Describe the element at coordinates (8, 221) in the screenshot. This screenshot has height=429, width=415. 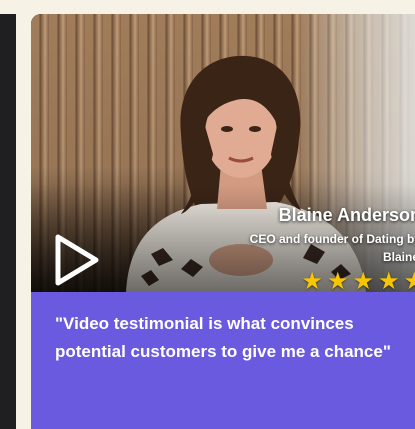
I see `left-panel` at that location.